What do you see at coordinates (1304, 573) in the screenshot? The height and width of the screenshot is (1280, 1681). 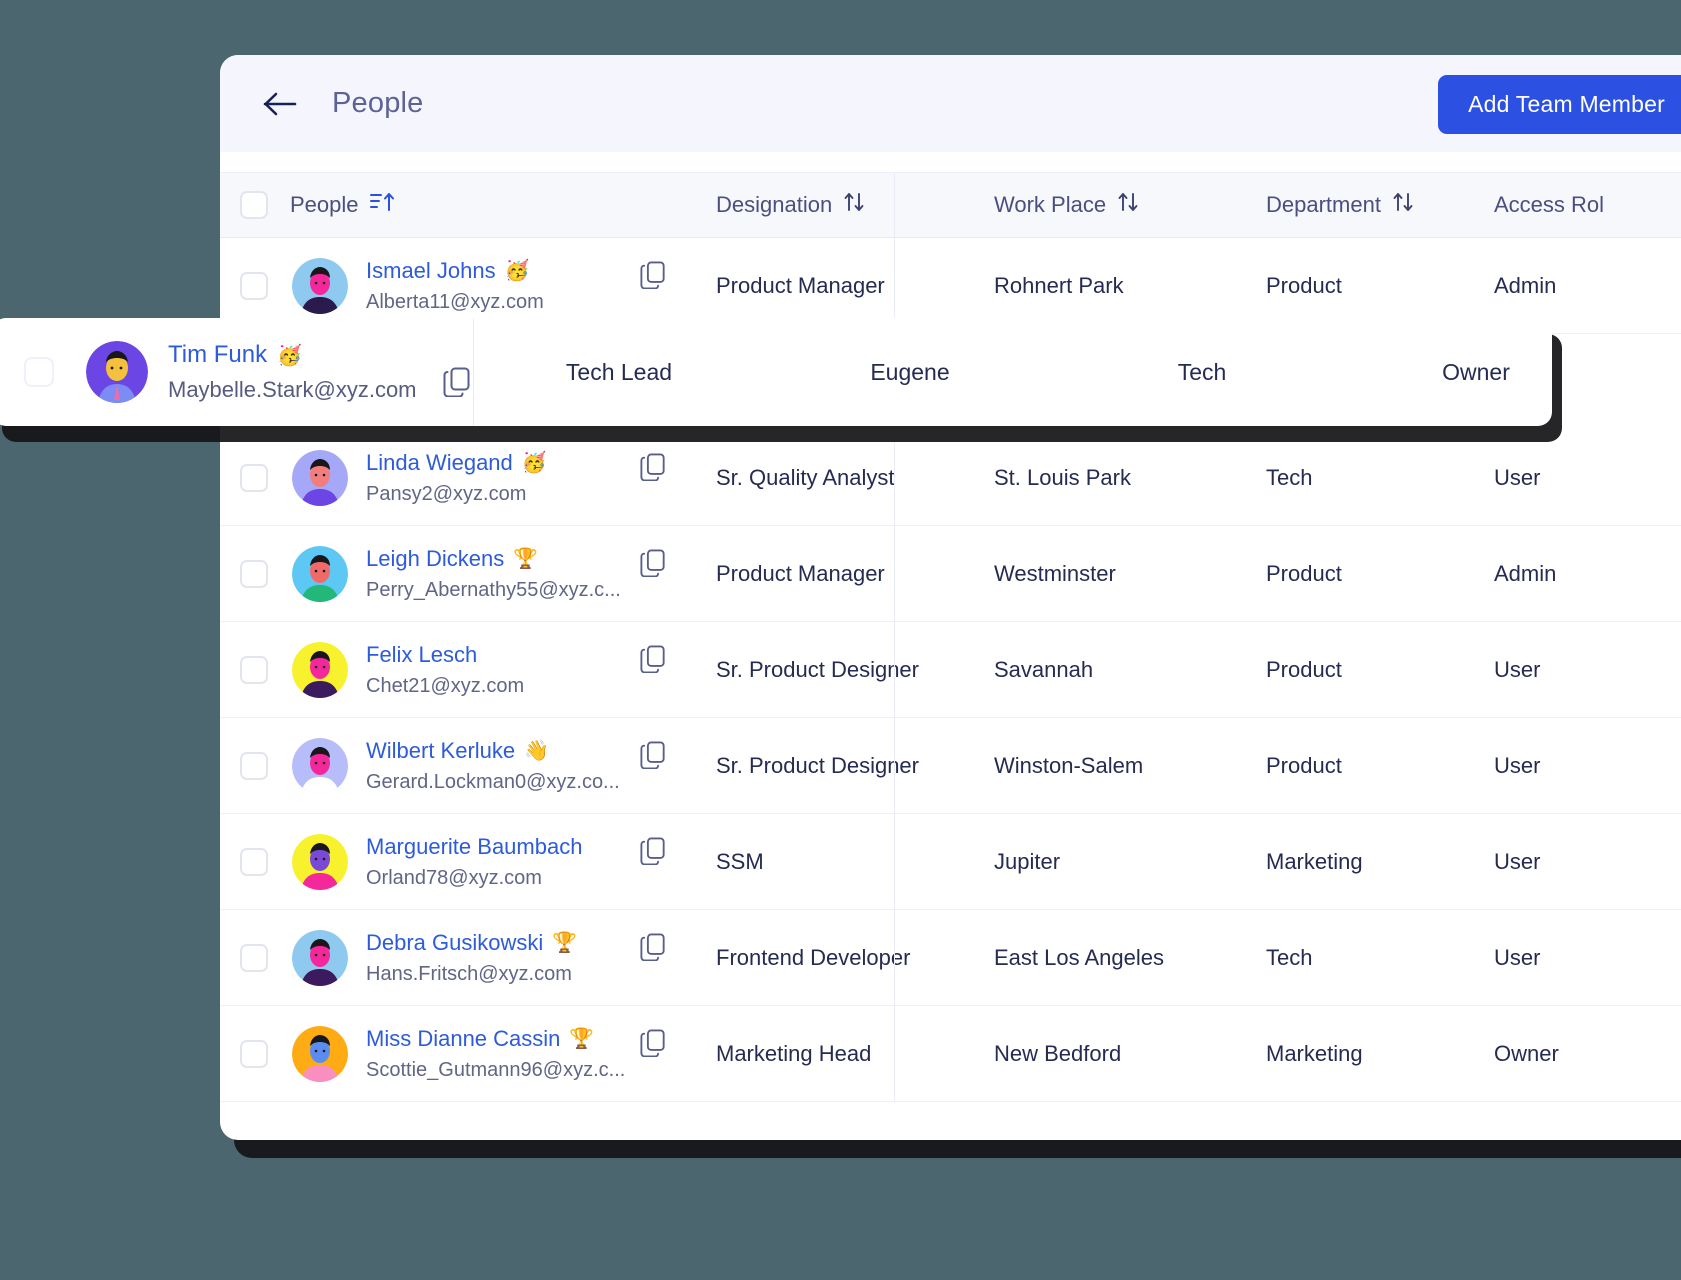 I see `cell-department: Product` at bounding box center [1304, 573].